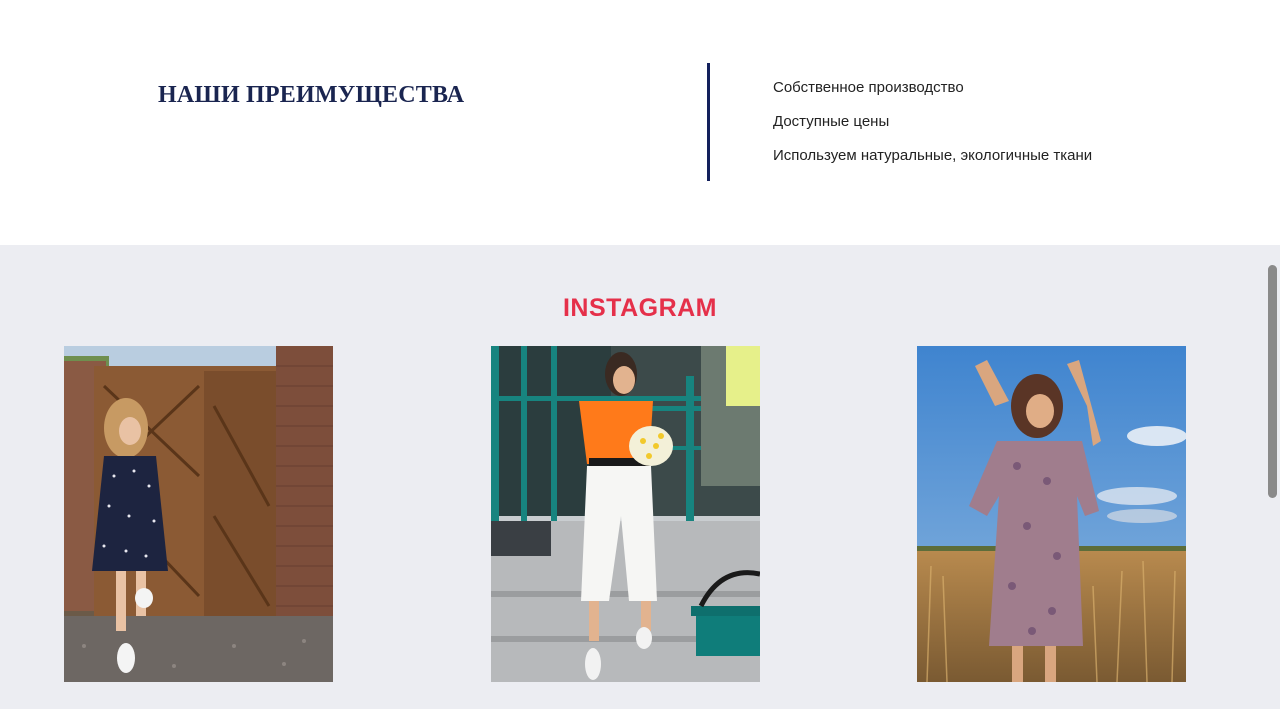 The height and width of the screenshot is (709, 1280). Describe the element at coordinates (831, 121) in the screenshot. I see `advantage-item: Доступные цены` at that location.